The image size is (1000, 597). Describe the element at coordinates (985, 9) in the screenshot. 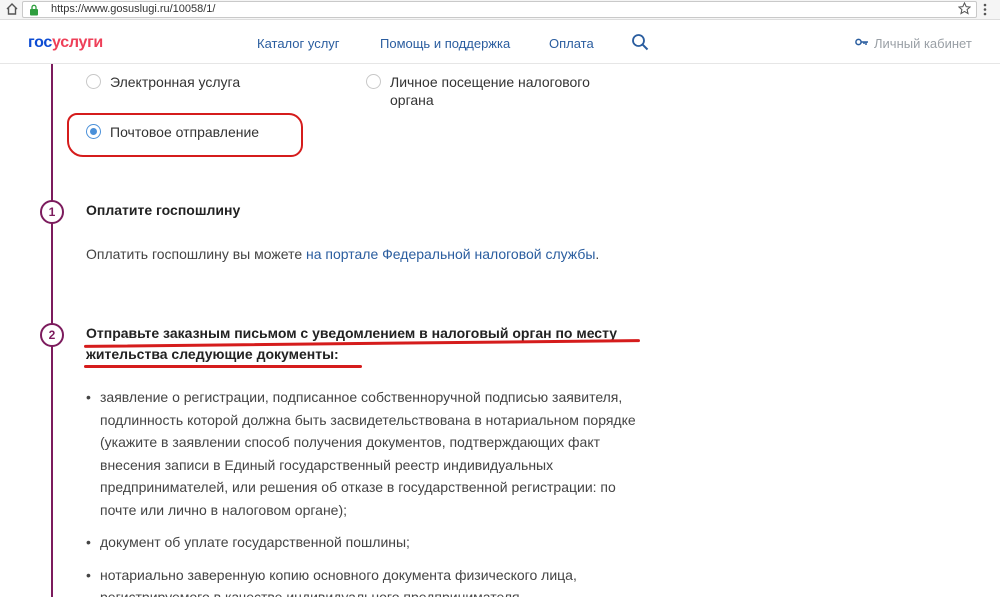

I see `browser-menu-icon` at that location.